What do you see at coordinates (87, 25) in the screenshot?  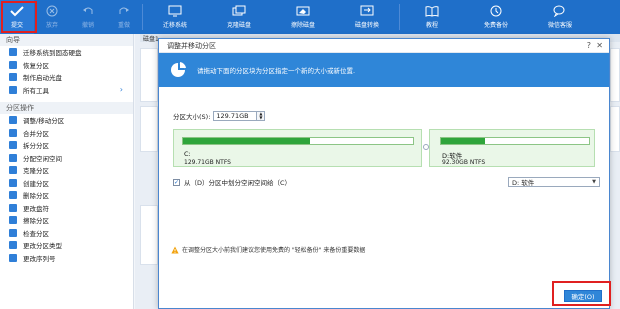 I see `undo-label: 撤销` at bounding box center [87, 25].